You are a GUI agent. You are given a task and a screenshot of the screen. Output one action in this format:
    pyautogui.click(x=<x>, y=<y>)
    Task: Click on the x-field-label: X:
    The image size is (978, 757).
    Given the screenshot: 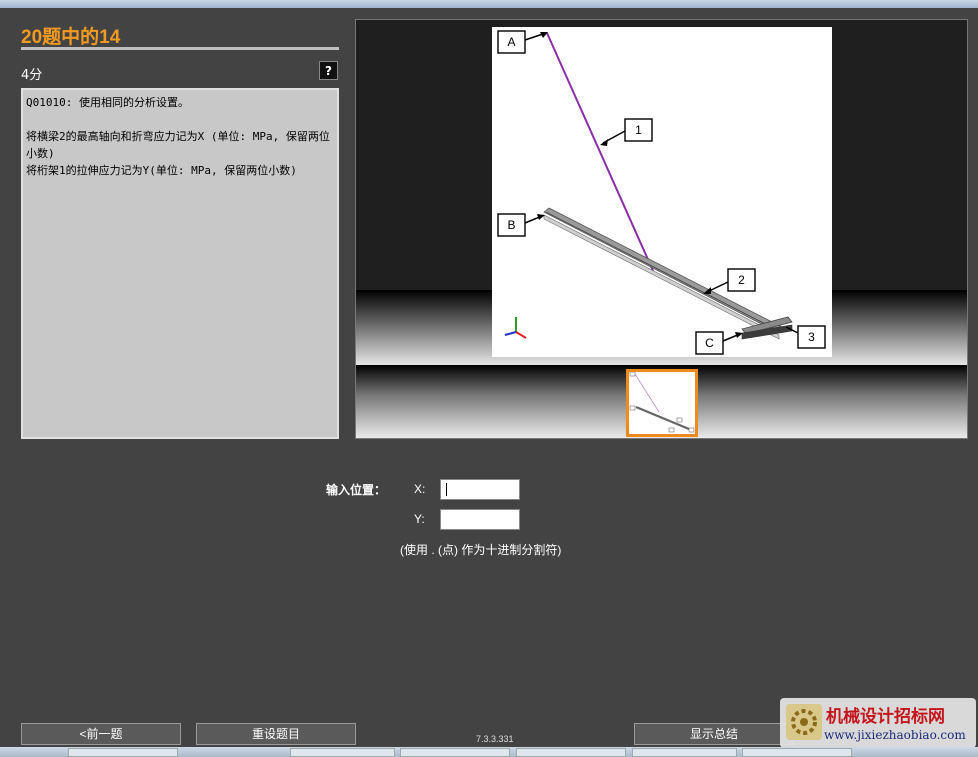 What is the action you would take?
    pyautogui.click(x=420, y=489)
    